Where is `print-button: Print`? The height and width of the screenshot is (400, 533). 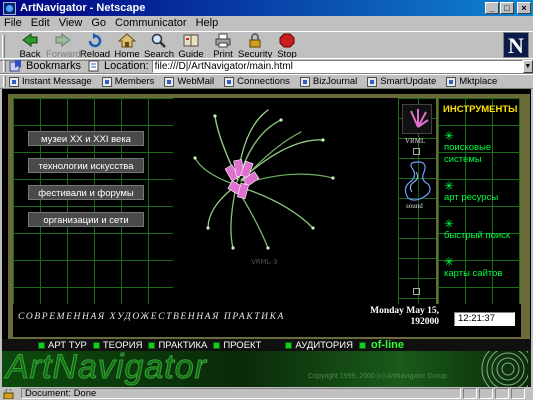
print-button: Print is located at coordinates (223, 47).